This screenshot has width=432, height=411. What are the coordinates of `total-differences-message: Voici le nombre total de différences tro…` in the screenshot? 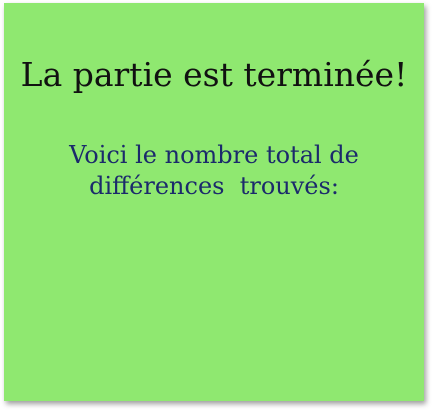 It's located at (214, 171).